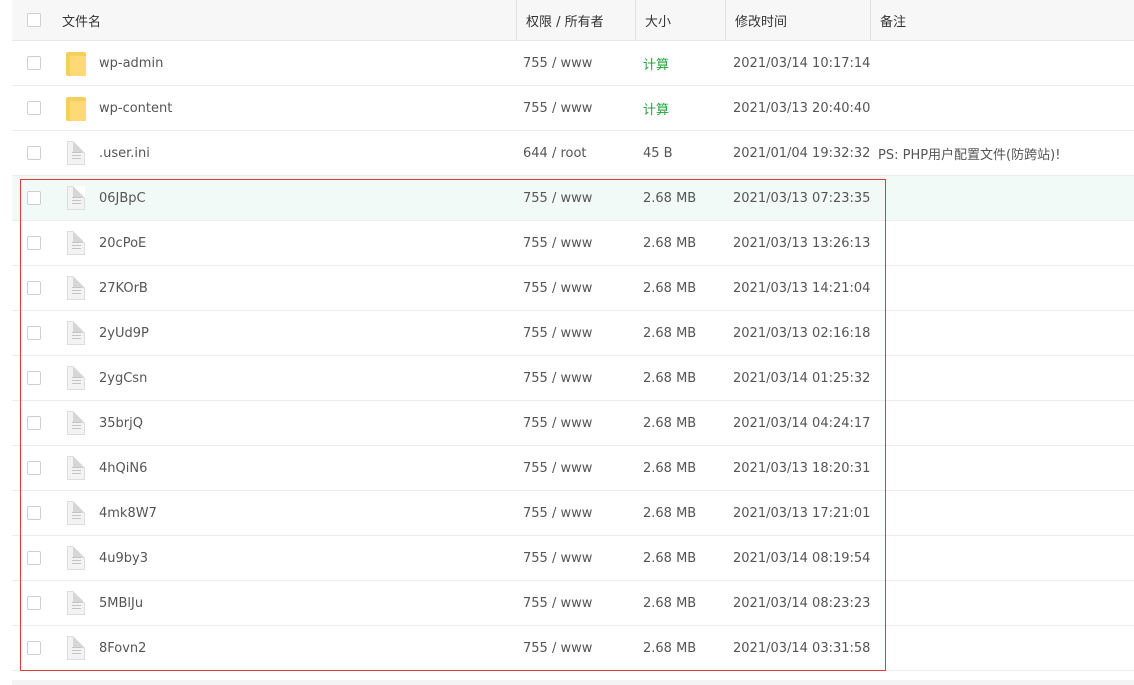  I want to click on select-all-cell, so click(34, 20).